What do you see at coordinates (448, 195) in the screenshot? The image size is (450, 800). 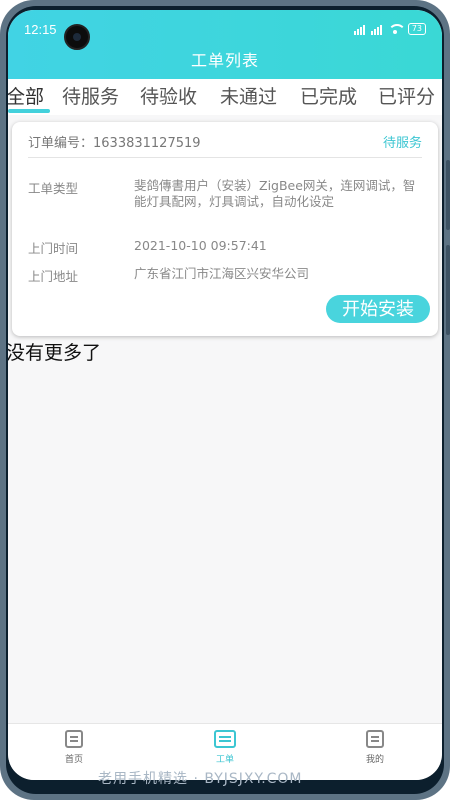 I see `volume-button` at bounding box center [448, 195].